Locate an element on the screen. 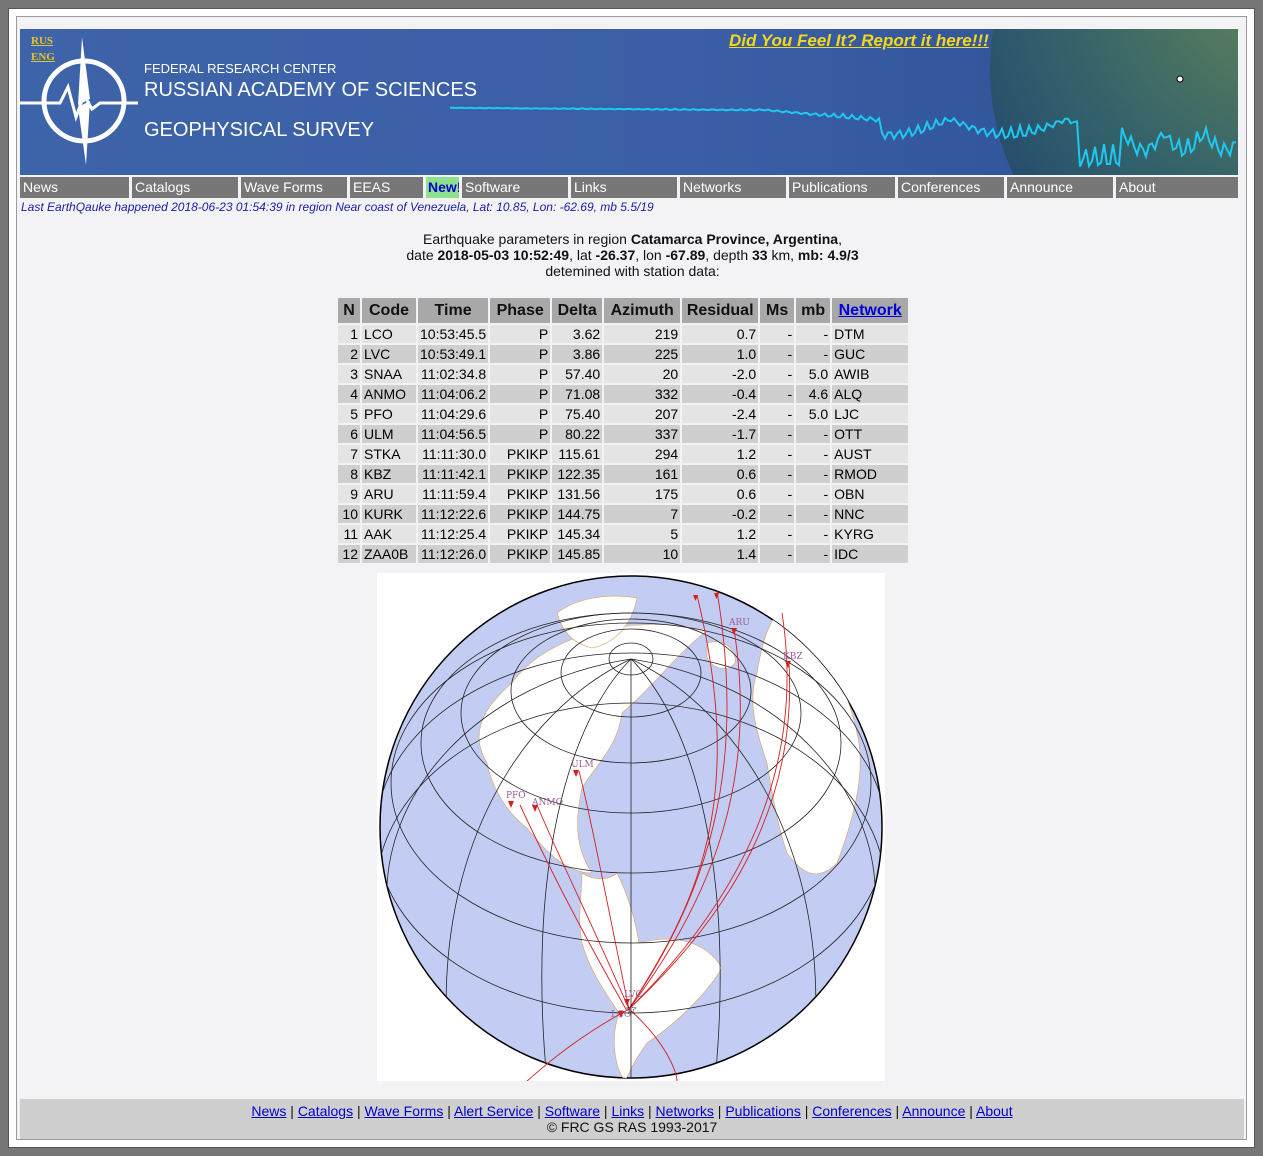  params-depth: 33 is located at coordinates (760, 255).